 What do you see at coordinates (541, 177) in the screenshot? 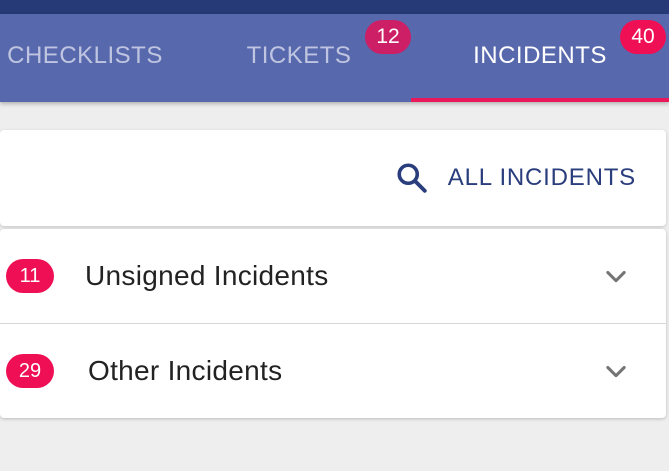
I see `all-incidents-label: ALL INCIDENTS` at bounding box center [541, 177].